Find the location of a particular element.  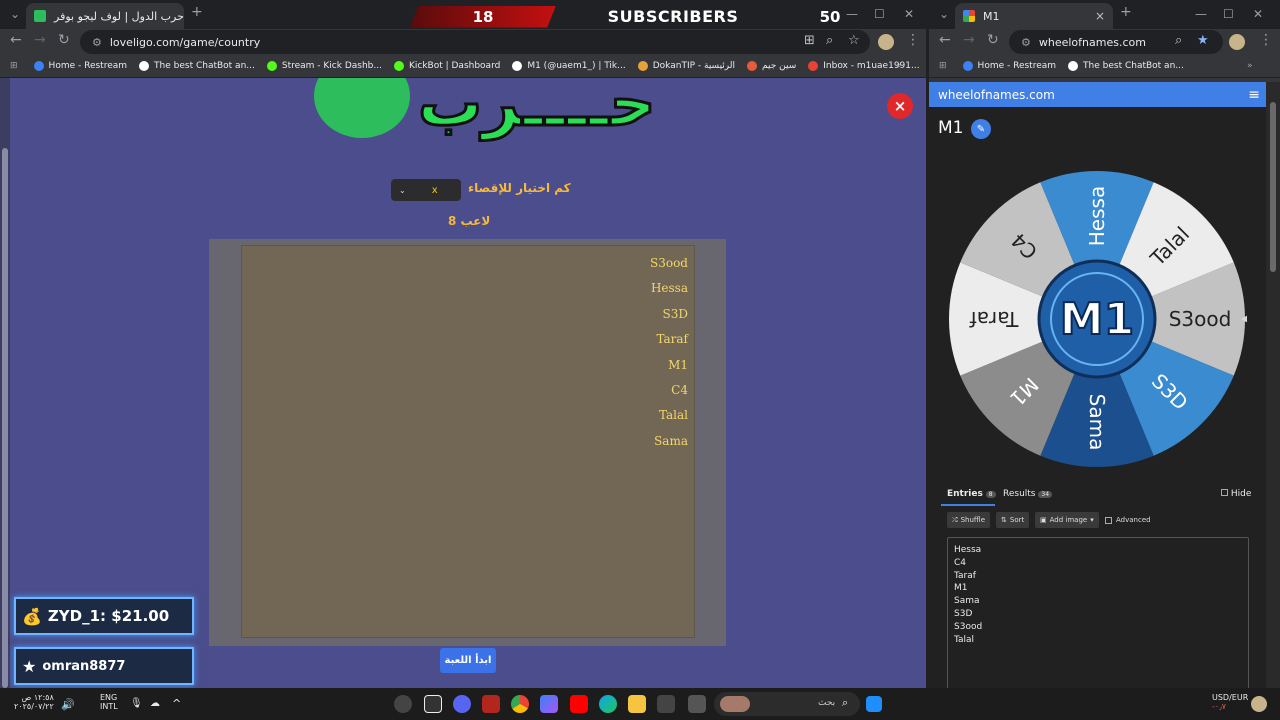

microphone-icon: 🎙 is located at coordinates (136, 703).